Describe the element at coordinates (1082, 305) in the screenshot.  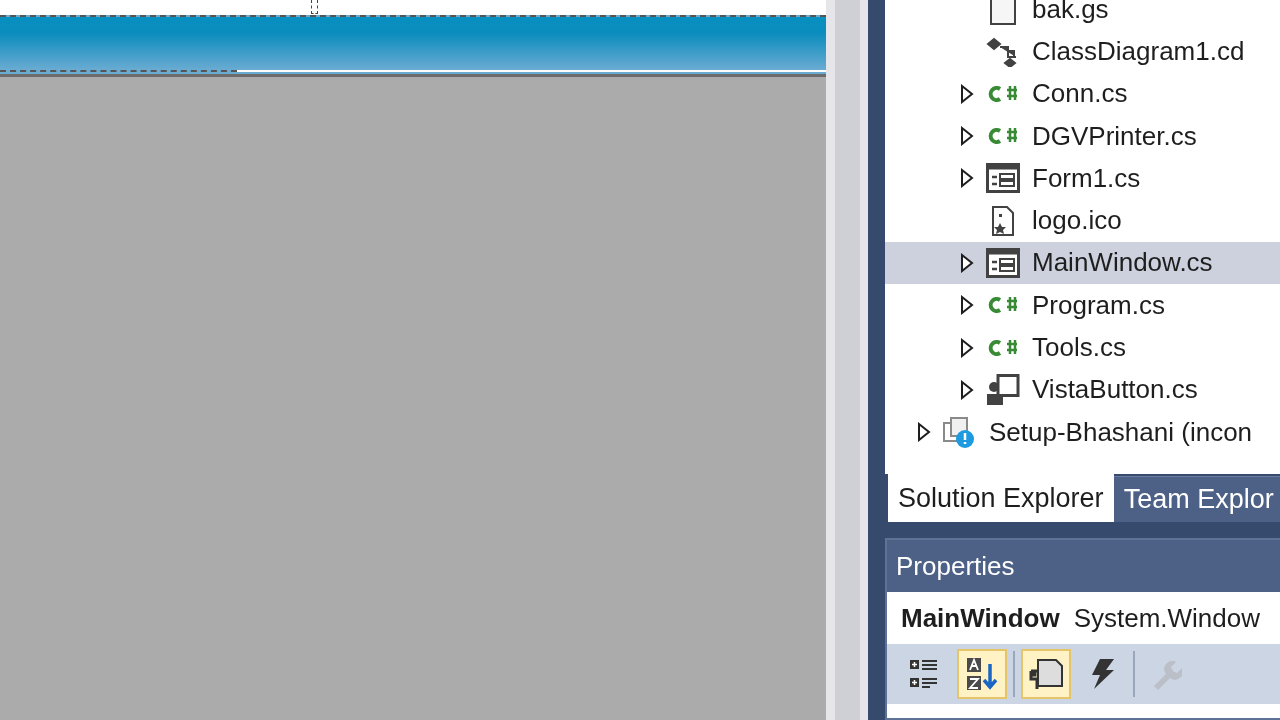
I see `tree-item: Program.cs` at that location.